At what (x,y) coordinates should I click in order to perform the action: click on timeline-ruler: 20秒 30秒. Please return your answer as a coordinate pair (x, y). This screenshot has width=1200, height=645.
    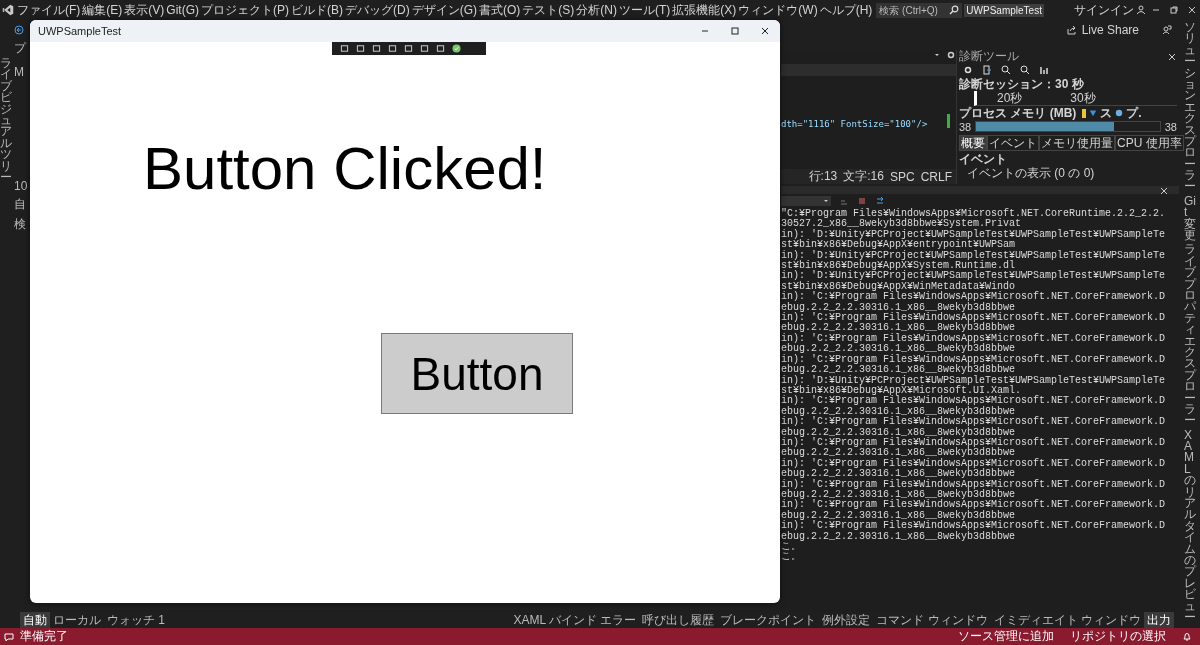
    Looking at the image, I should click on (1075, 98).